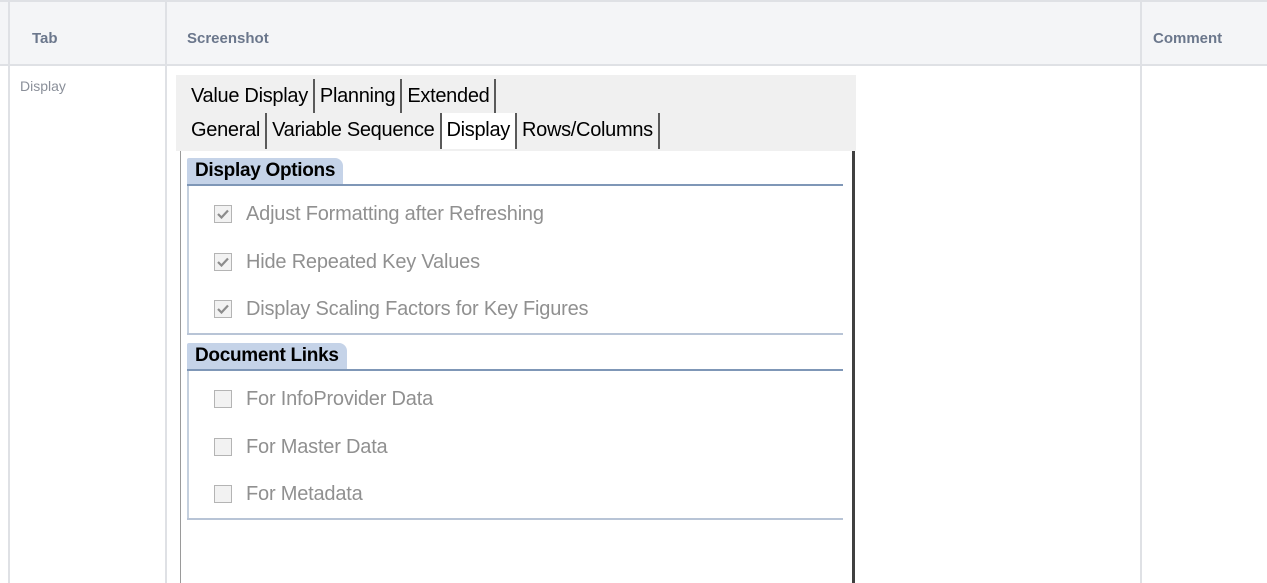 The width and height of the screenshot is (1267, 583). Describe the element at coordinates (339, 398) in the screenshot. I see `option-label: For InfoProvider Data` at that location.